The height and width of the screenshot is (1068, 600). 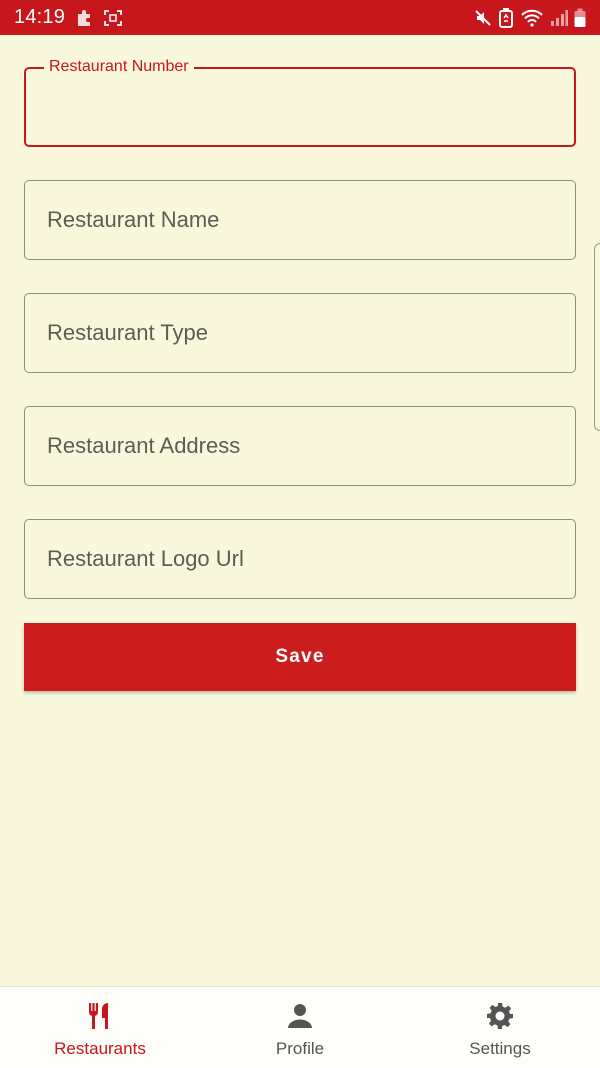 What do you see at coordinates (500, 1016) in the screenshot?
I see `gear-icon` at bounding box center [500, 1016].